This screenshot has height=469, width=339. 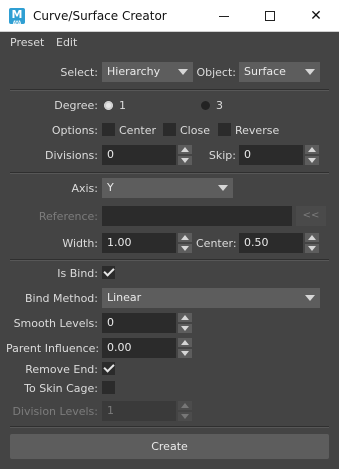 I want to click on select-label: Select:, so click(x=79, y=72).